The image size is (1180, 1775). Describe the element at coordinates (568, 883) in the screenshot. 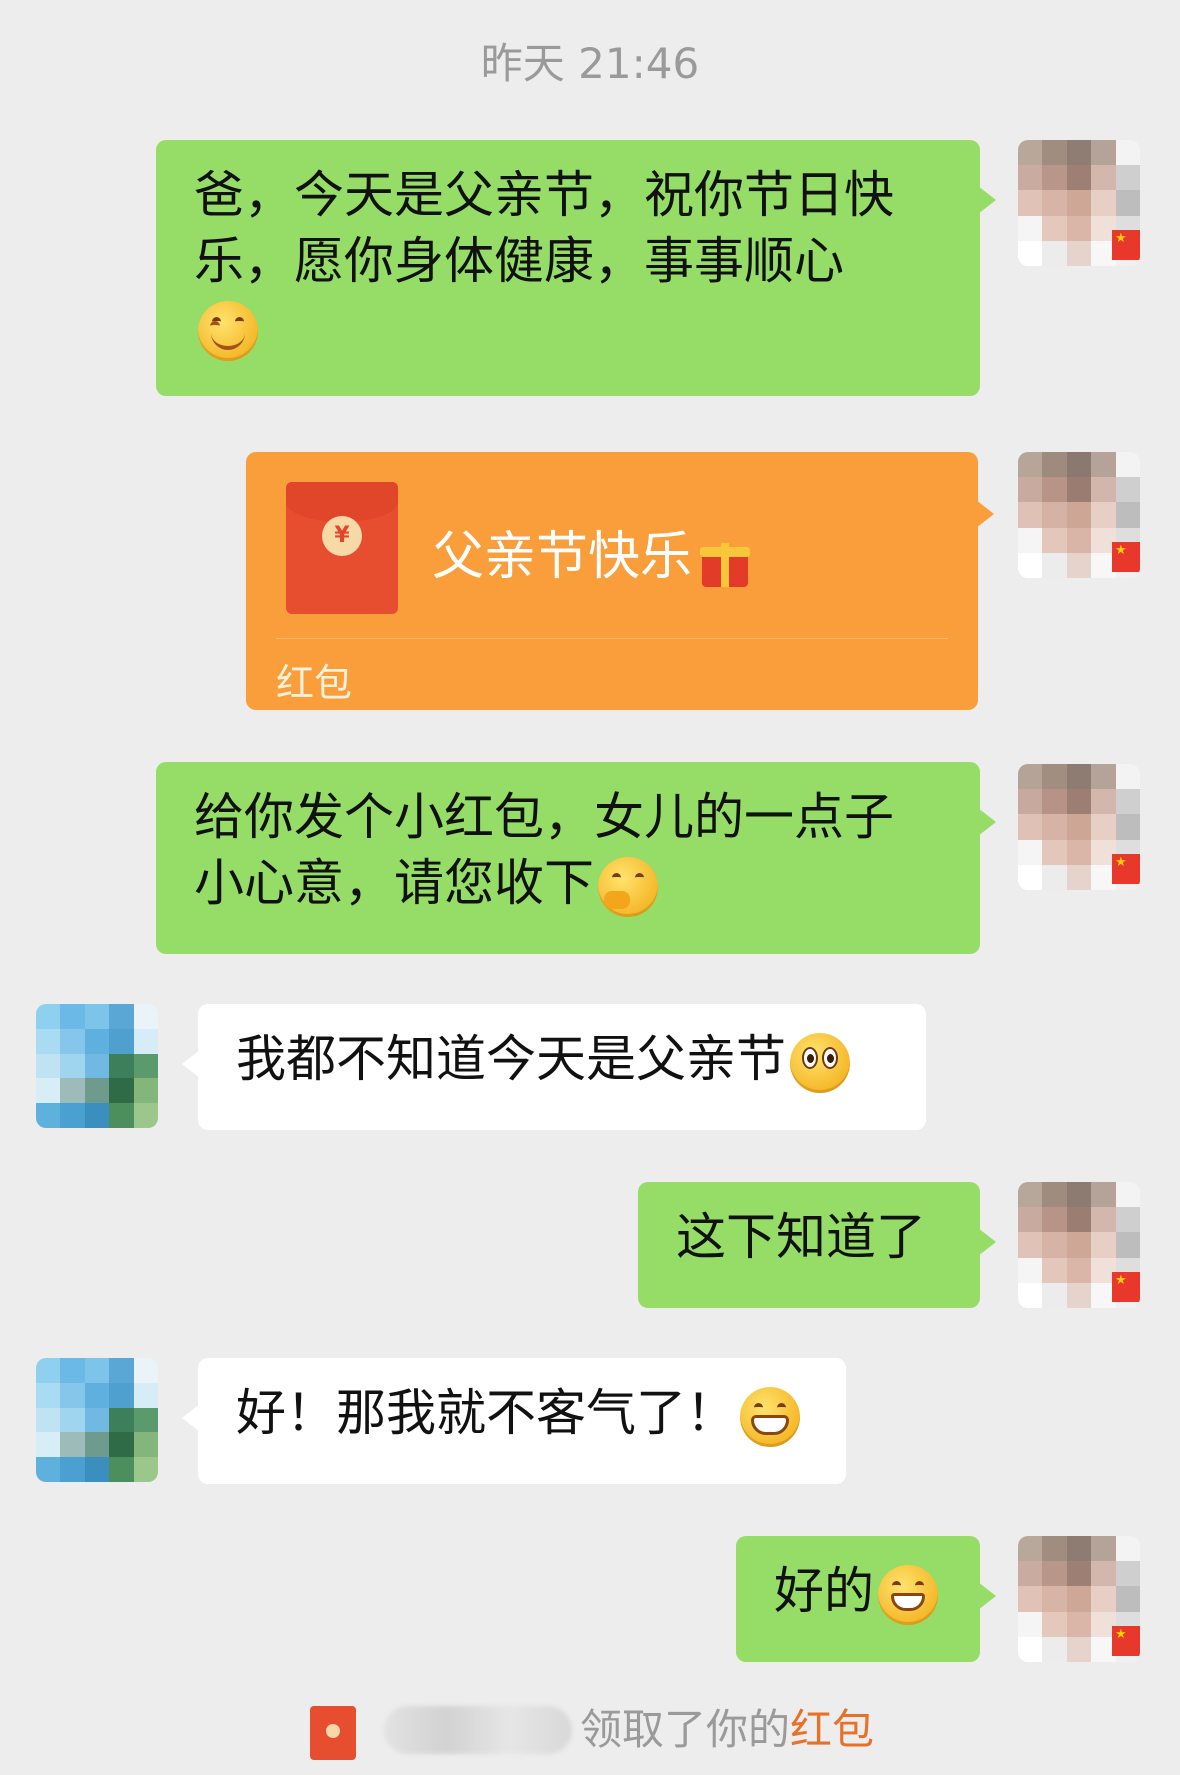

I see `message-line: 小心意，请您收下` at that location.